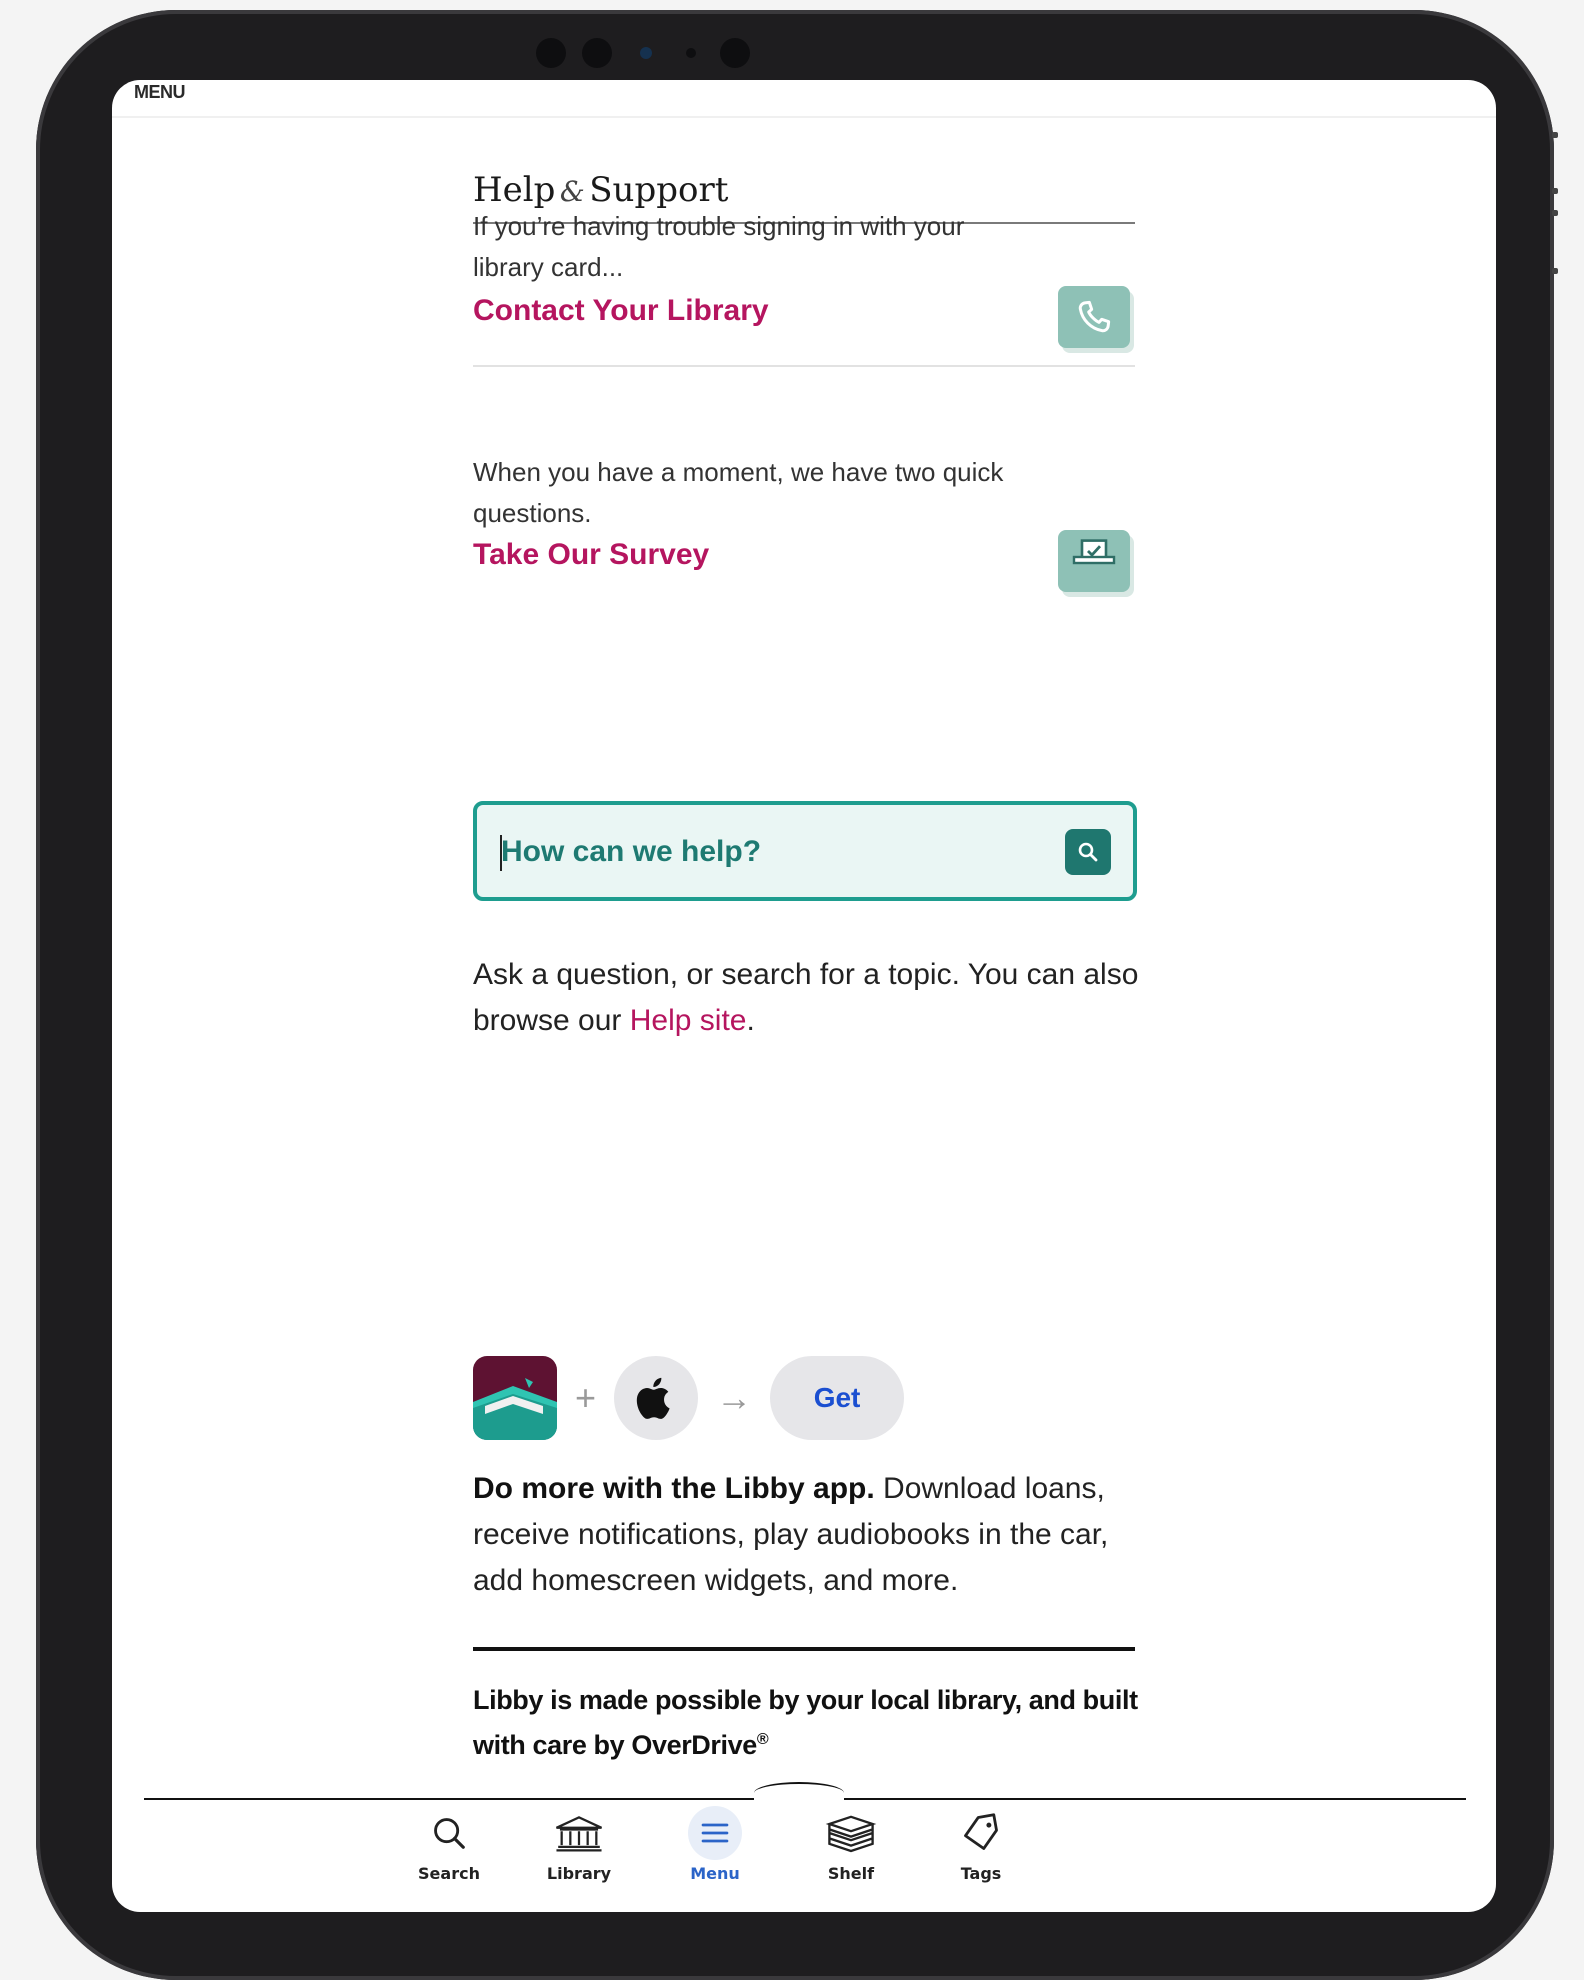  I want to click on survey-ballot-icon, so click(1094, 552).